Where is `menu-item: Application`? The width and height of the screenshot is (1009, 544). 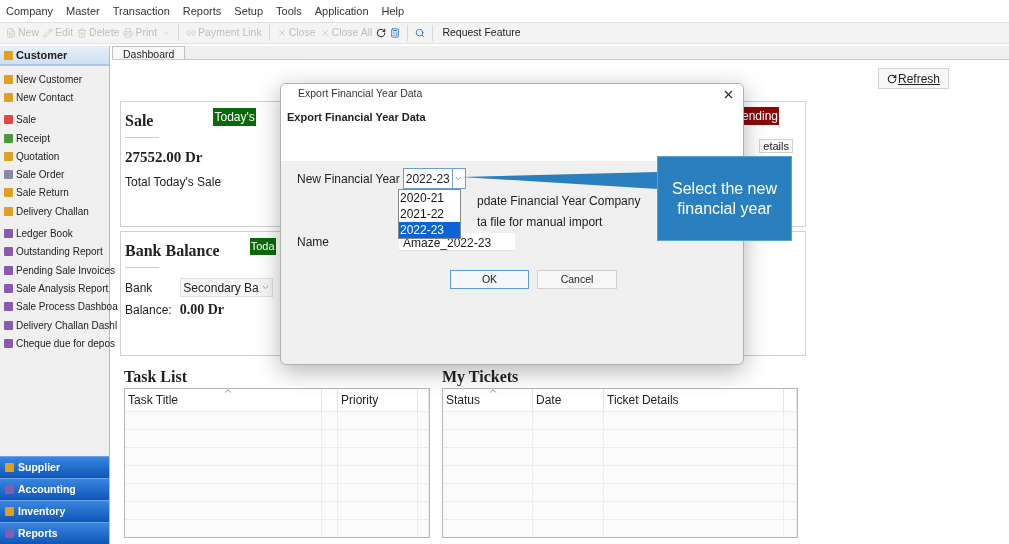
menu-item: Application is located at coordinates (341, 11).